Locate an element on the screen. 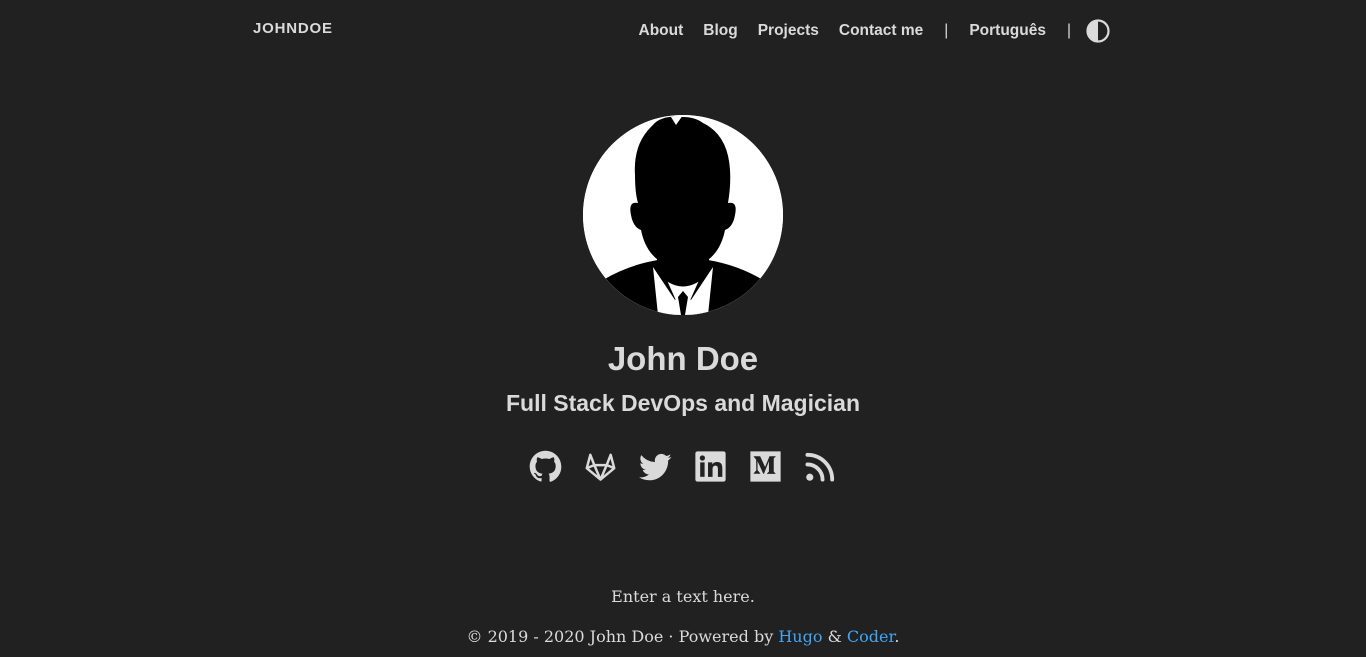 The width and height of the screenshot is (1366, 657). twitter-icon is located at coordinates (655, 466).